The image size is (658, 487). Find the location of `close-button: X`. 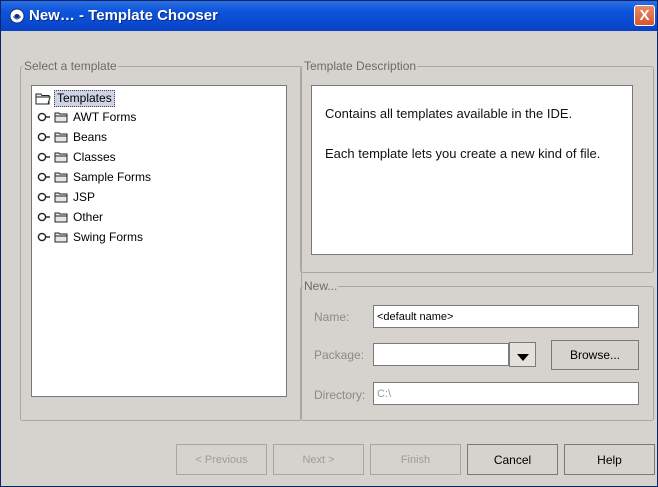

close-button: X is located at coordinates (644, 15).